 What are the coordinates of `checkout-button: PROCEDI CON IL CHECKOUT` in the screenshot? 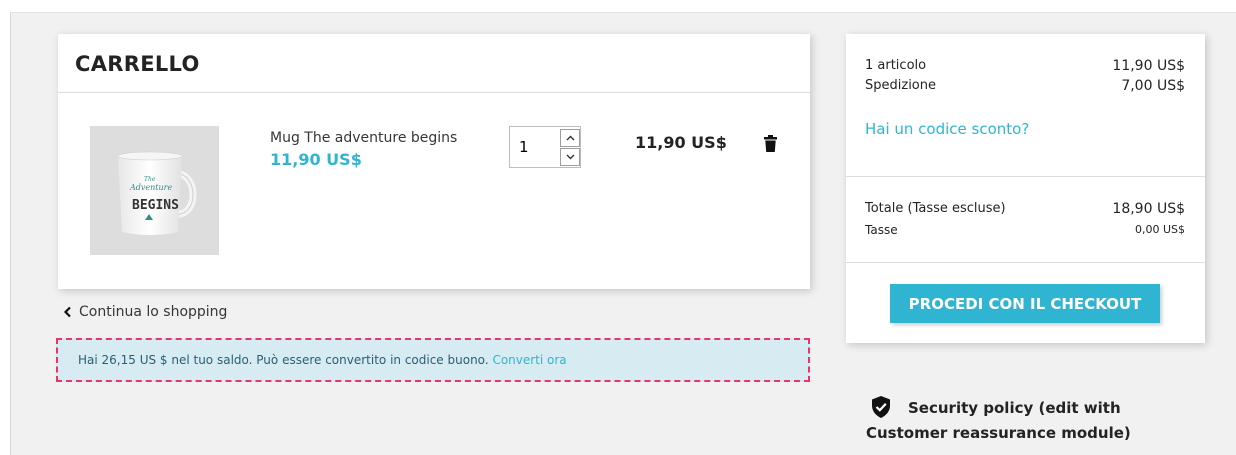 It's located at (1025, 303).